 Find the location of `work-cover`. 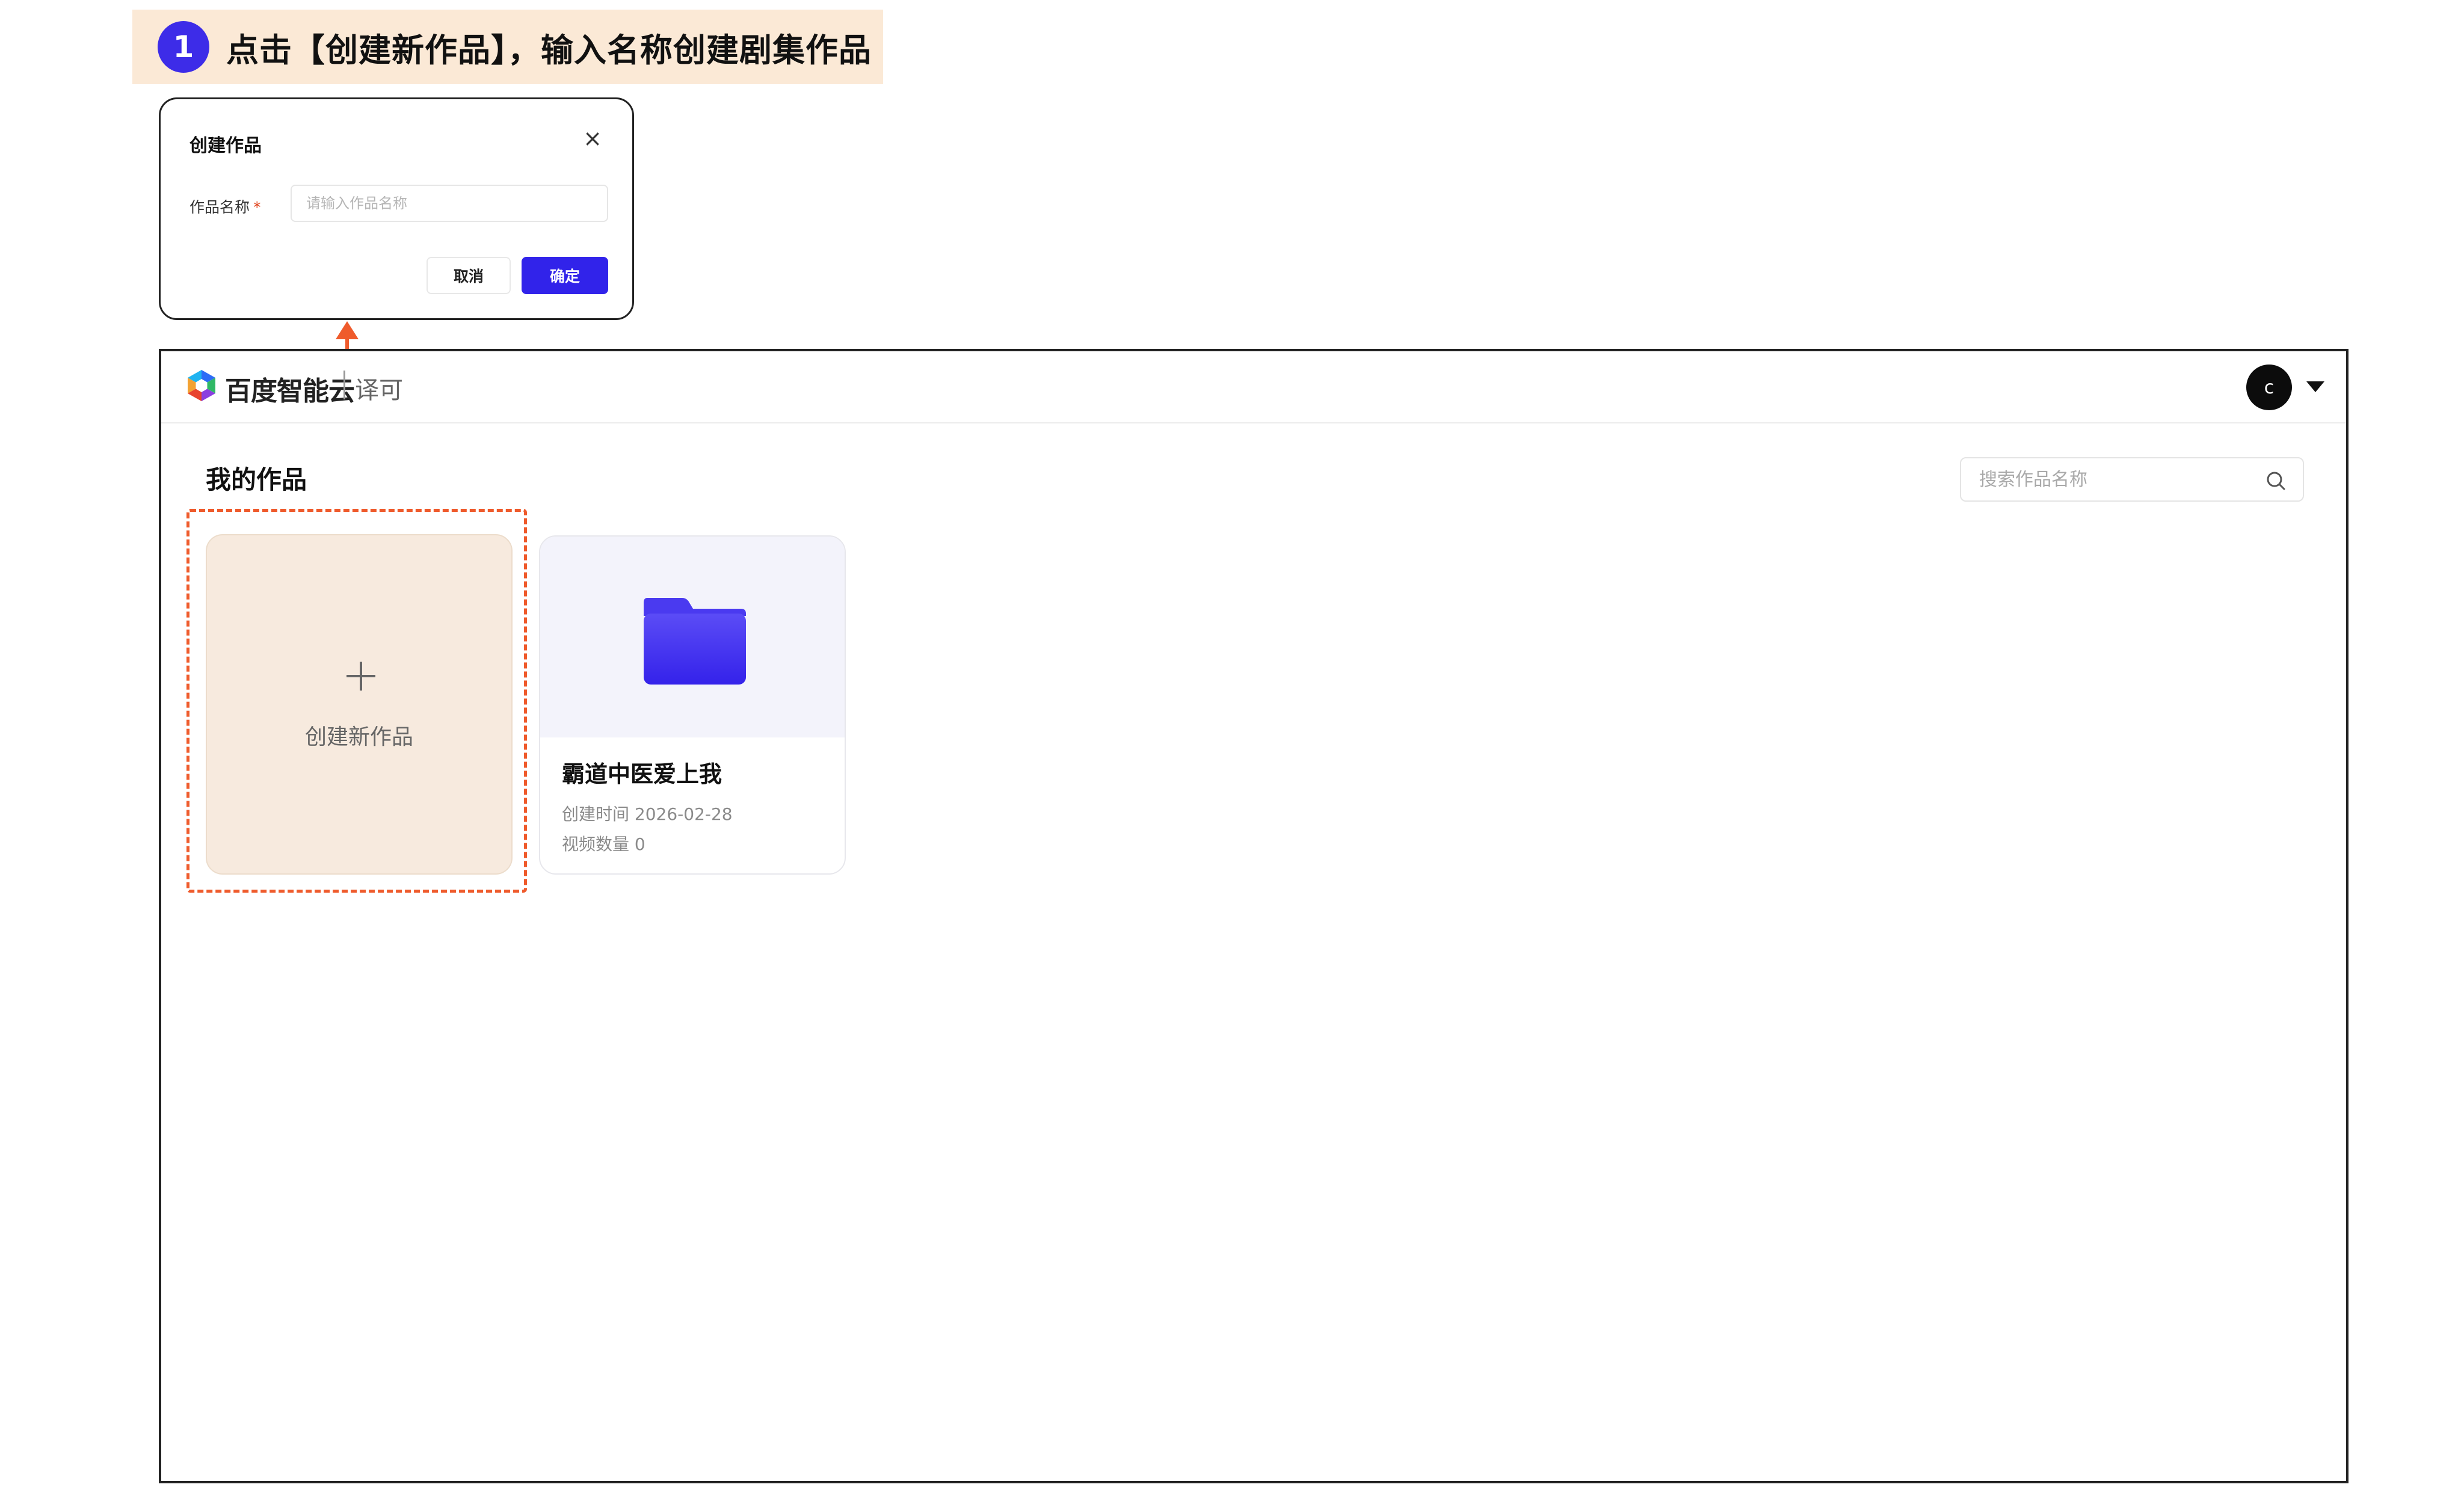

work-cover is located at coordinates (693, 637).